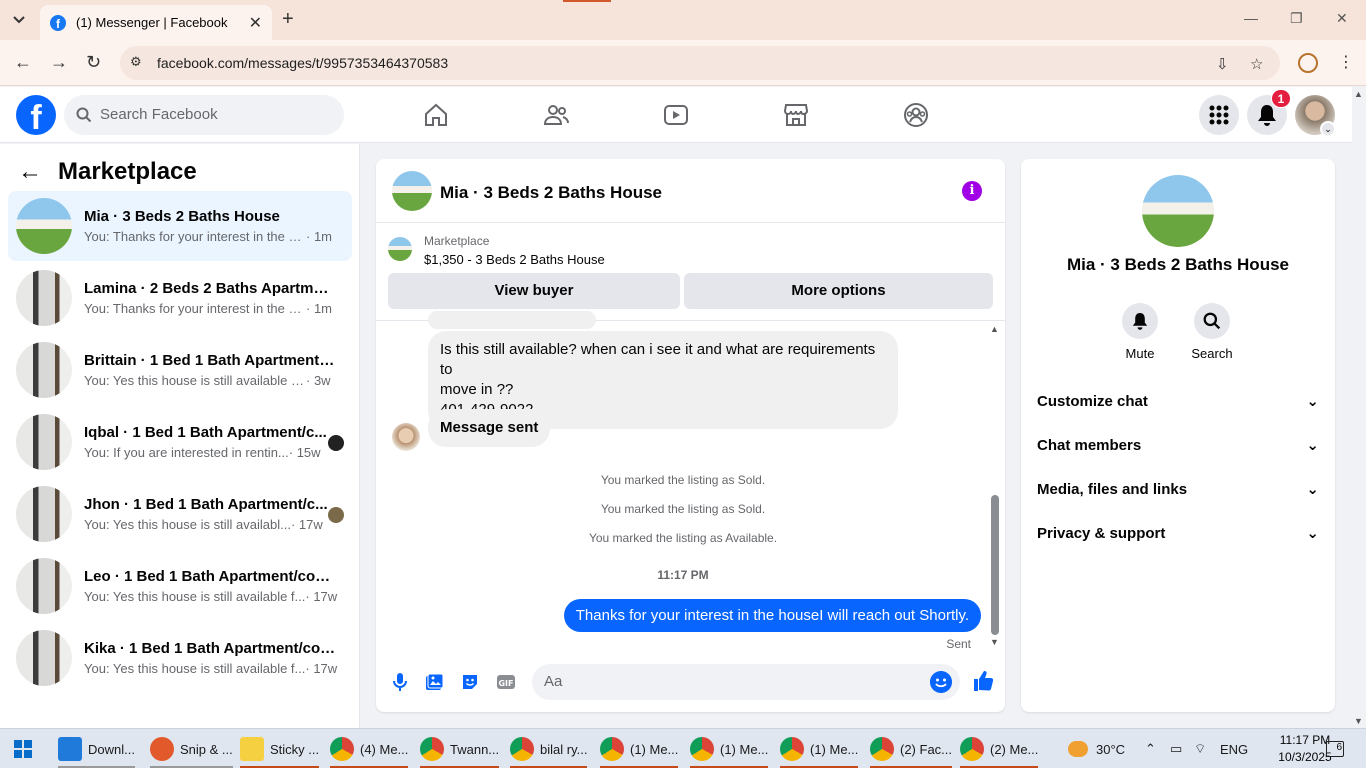 The width and height of the screenshot is (1366, 768). Describe the element at coordinates (93, 62) in the screenshot. I see `reload-button: ↻` at that location.